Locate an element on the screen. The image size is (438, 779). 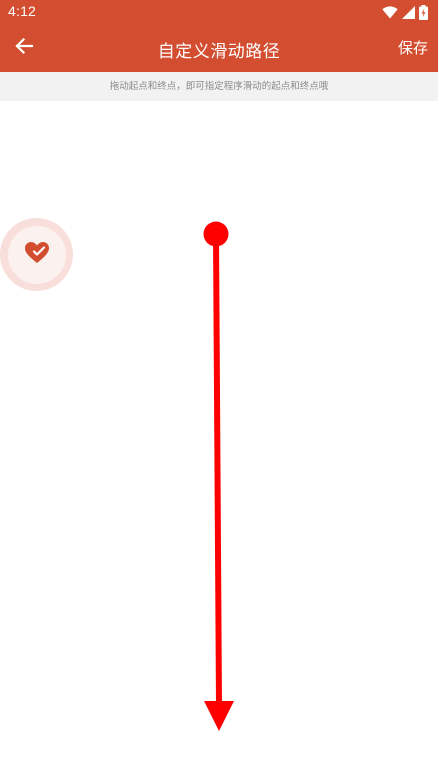
heart-check-icon is located at coordinates (37, 255).